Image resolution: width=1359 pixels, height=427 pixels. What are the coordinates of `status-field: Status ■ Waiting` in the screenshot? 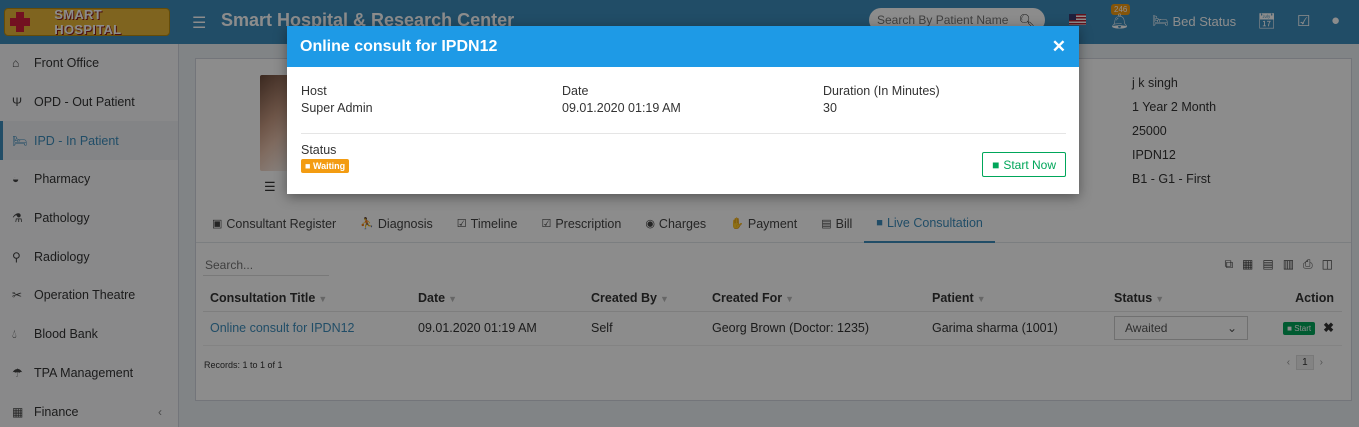 It's located at (325, 158).